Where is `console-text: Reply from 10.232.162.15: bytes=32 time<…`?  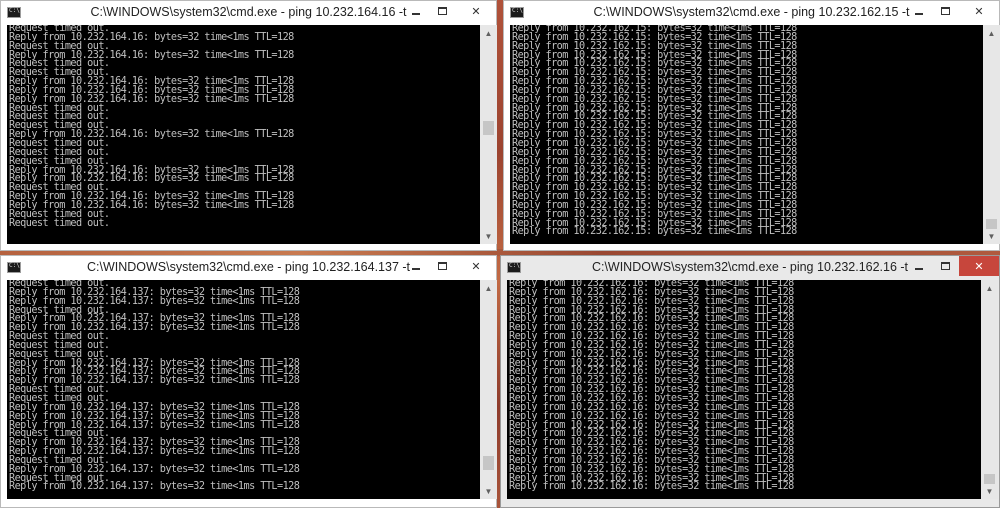 console-text: Reply from 10.232.162.15: bytes=32 time<… is located at coordinates (654, 131).